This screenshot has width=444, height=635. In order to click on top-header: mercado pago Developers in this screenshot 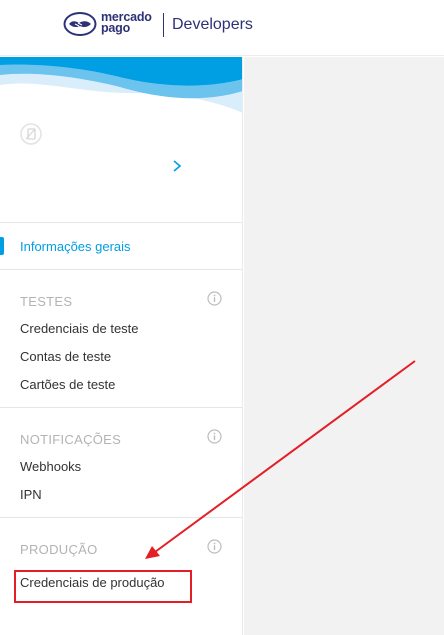, I will do `click(222, 28)`.